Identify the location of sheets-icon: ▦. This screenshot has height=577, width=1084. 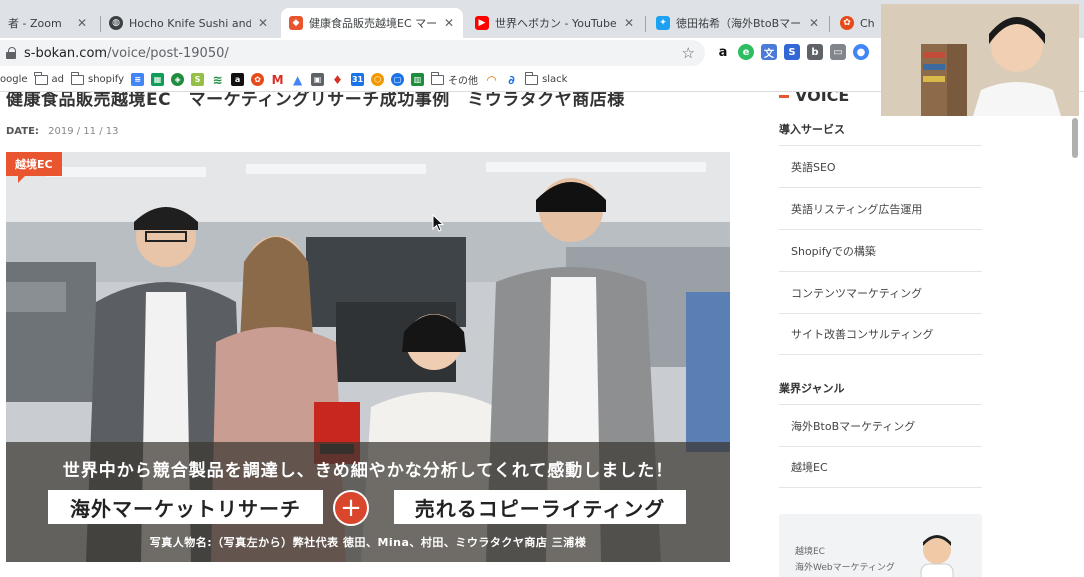
(158, 79).